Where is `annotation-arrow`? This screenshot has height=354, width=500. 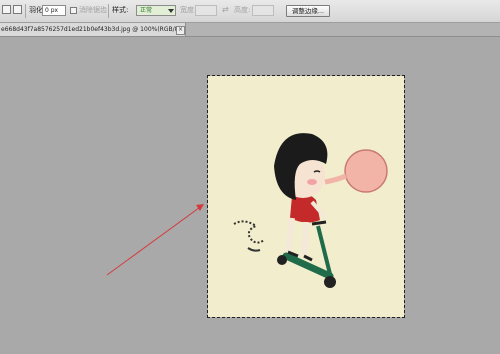
annotation-arrow is located at coordinates (155, 240).